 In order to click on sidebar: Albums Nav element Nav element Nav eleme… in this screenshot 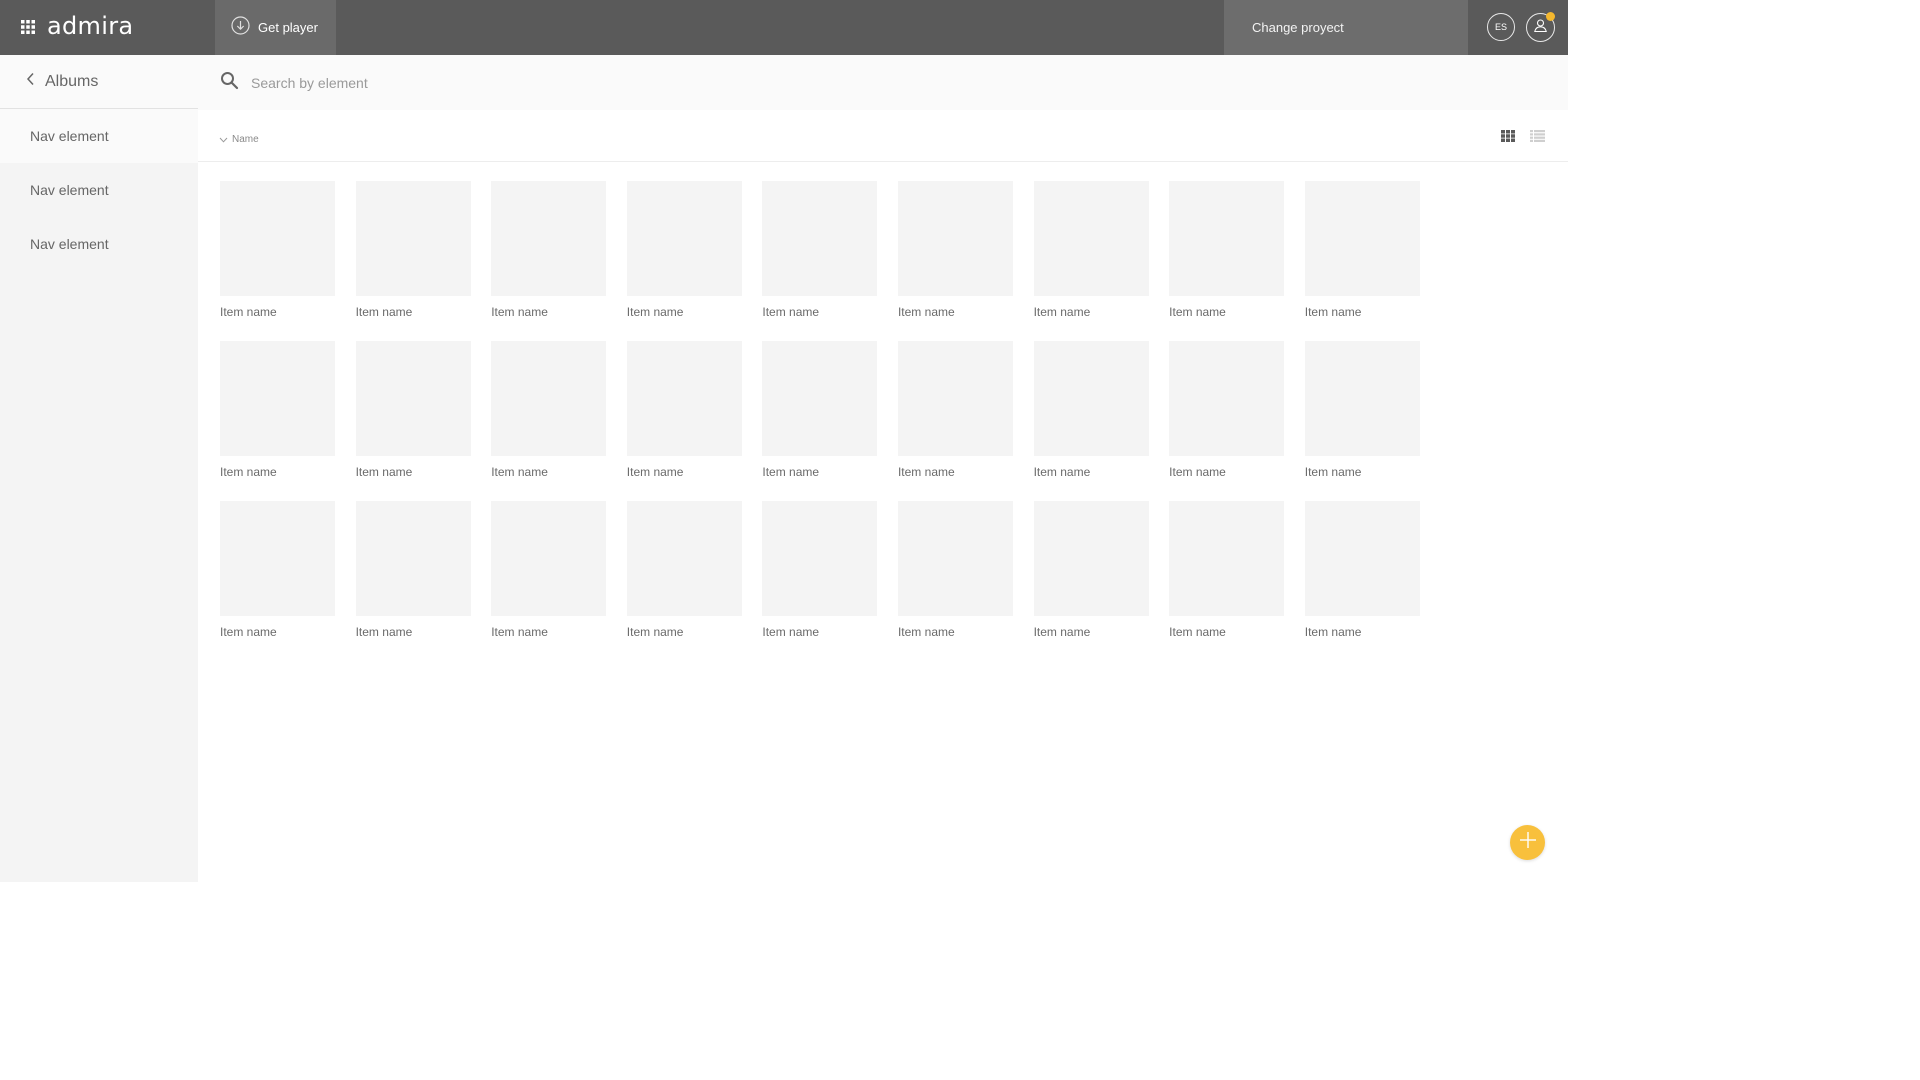, I will do `click(99, 468)`.